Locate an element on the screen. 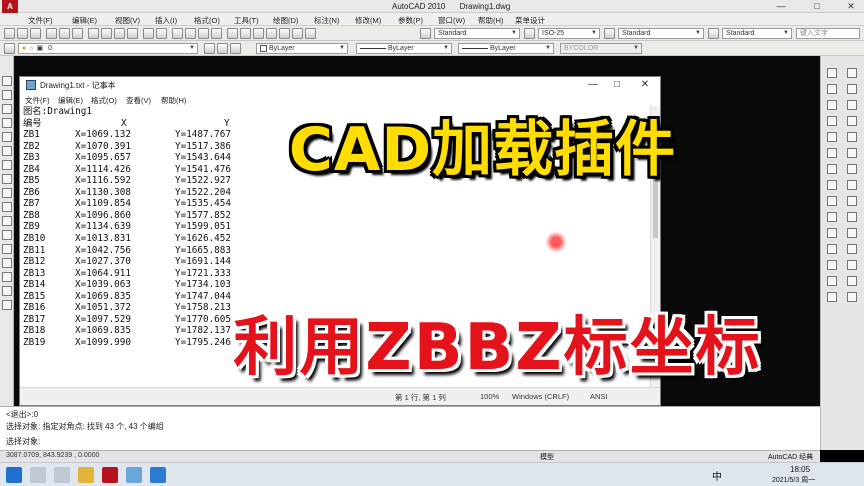 The width and height of the screenshot is (864, 486). plot-style-select: BYCOLOR ▼ is located at coordinates (601, 48).